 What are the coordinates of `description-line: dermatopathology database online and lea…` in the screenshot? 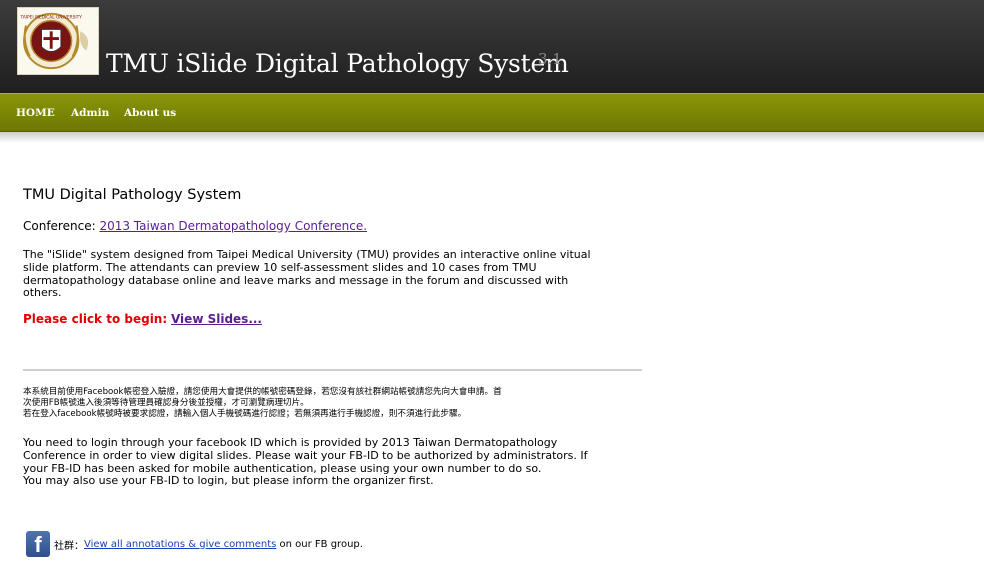 It's located at (296, 280).